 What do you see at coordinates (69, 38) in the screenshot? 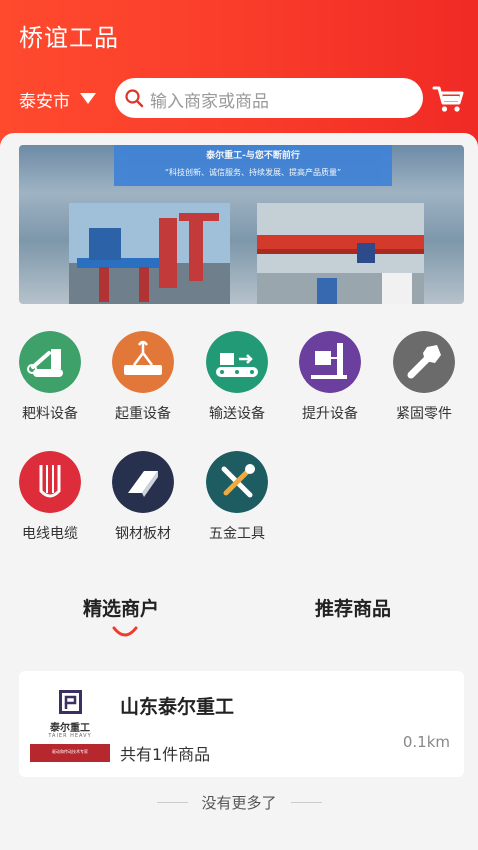
I see `app-title: 桥谊工品` at bounding box center [69, 38].